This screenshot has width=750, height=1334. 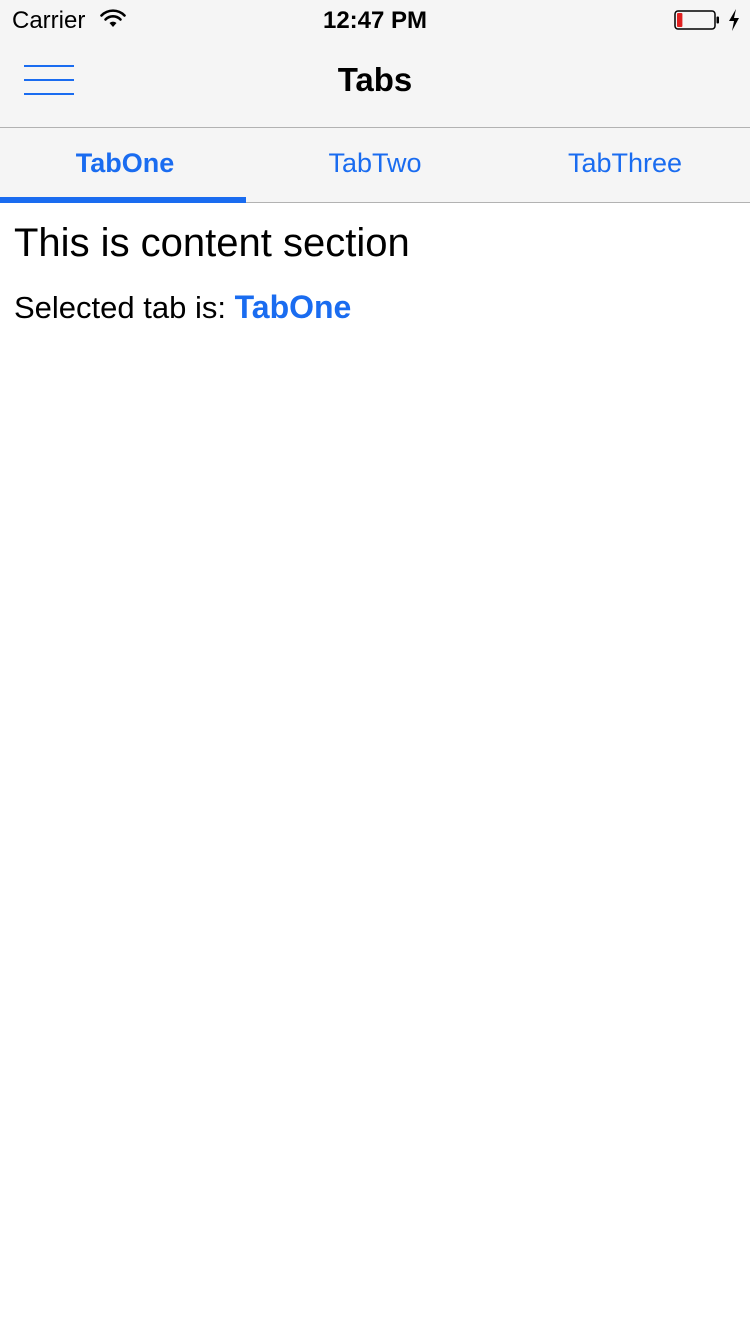 What do you see at coordinates (625, 165) in the screenshot?
I see `tab-three: TabThree` at bounding box center [625, 165].